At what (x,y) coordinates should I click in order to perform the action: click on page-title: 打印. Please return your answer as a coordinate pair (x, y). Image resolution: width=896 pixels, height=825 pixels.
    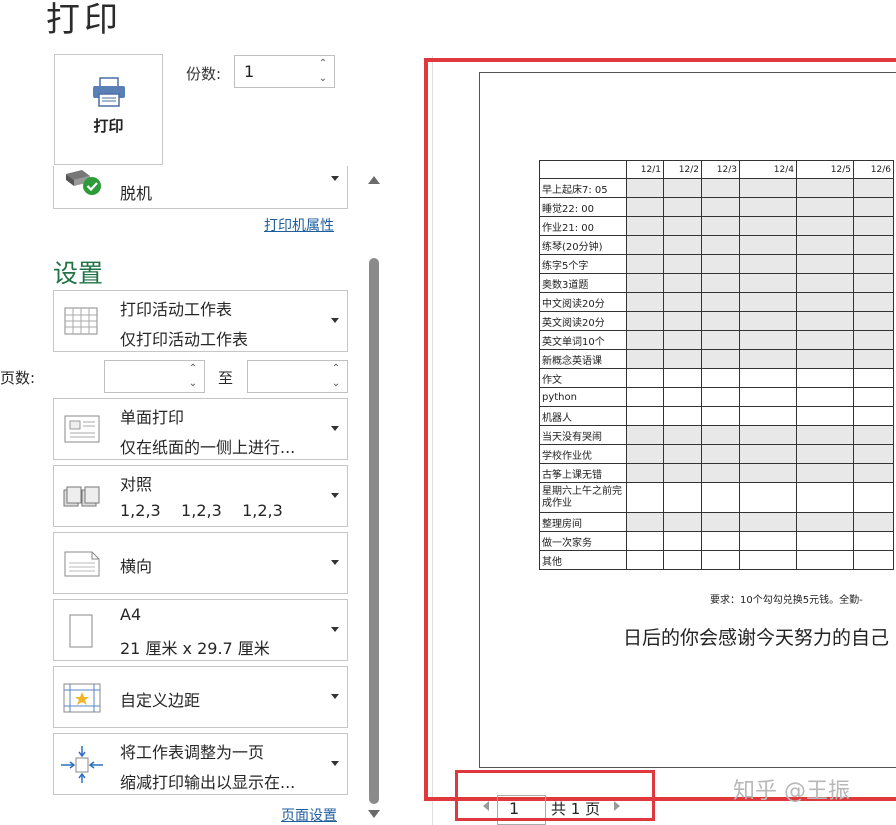
    Looking at the image, I should click on (84, 20).